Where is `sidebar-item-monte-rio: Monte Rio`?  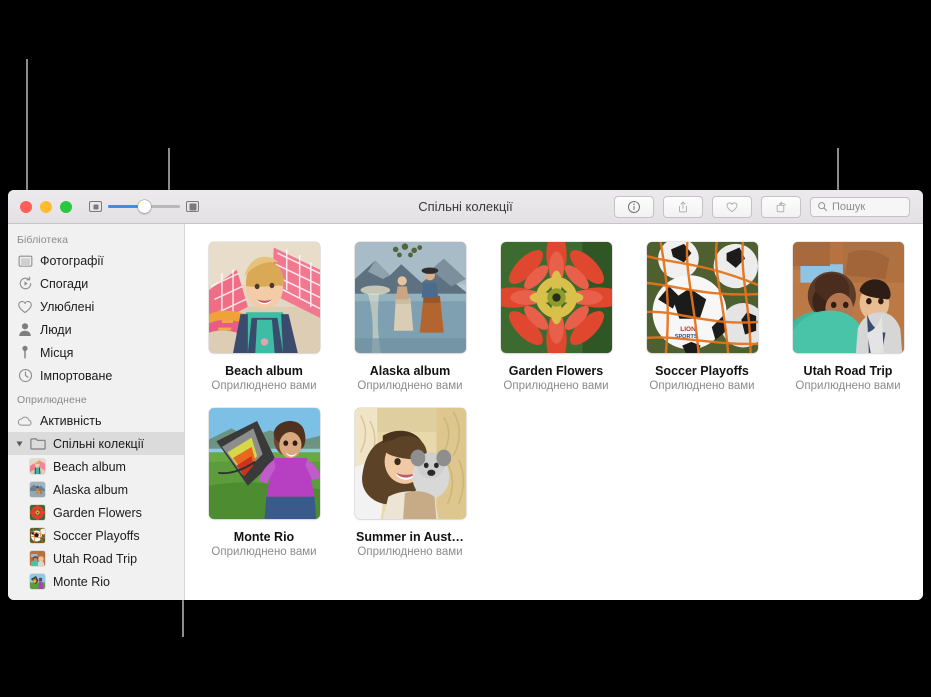 sidebar-item-monte-rio: Monte Rio is located at coordinates (96, 581).